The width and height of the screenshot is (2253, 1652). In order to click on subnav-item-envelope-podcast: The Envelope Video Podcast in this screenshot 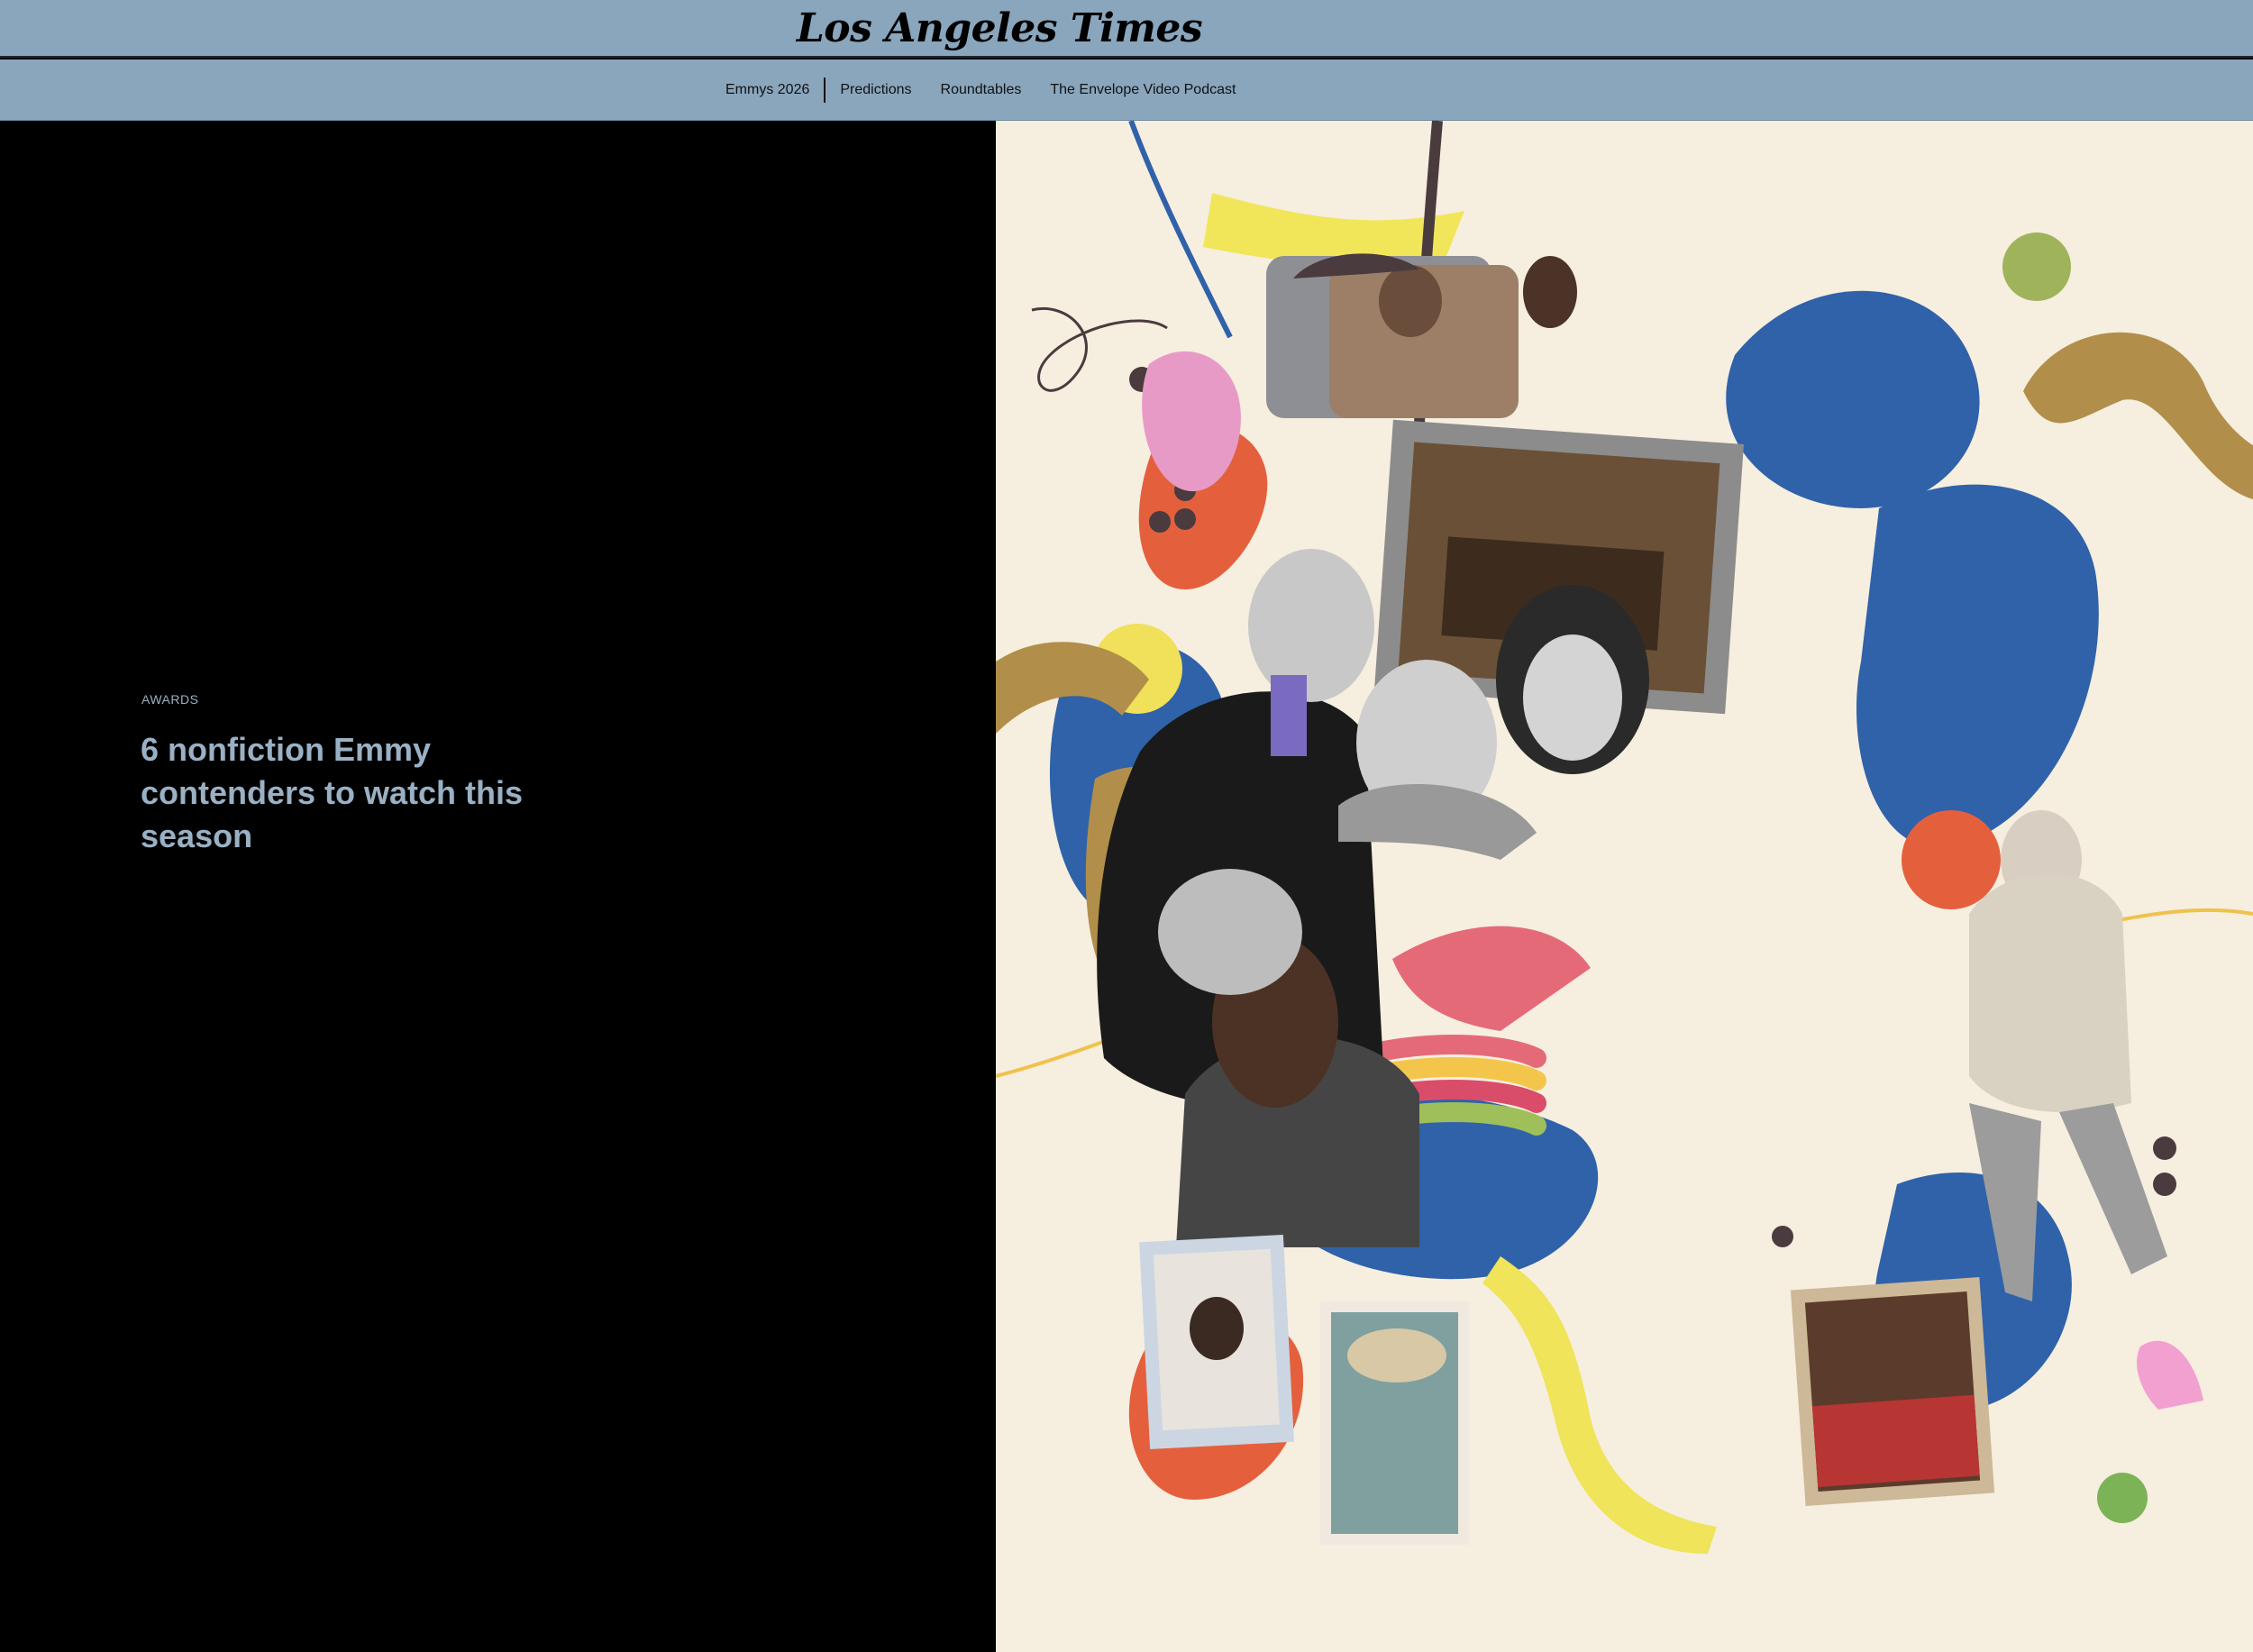, I will do `click(1142, 90)`.